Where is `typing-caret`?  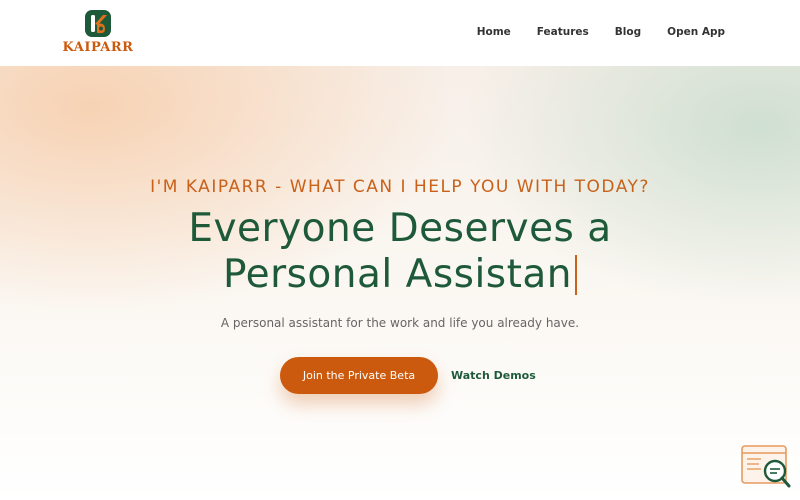
typing-caret is located at coordinates (576, 275).